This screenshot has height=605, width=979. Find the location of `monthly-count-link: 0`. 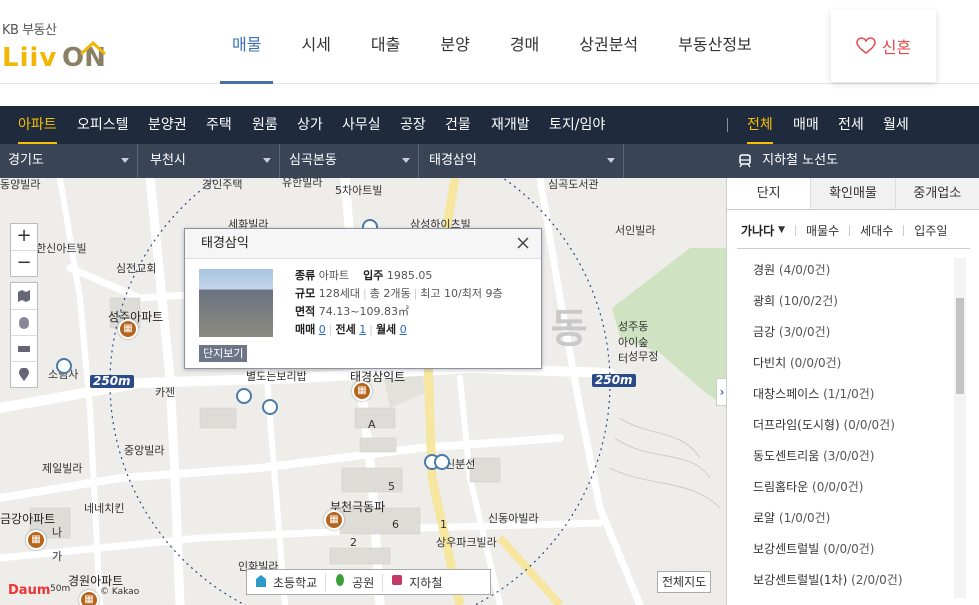

monthly-count-link: 0 is located at coordinates (403, 329).